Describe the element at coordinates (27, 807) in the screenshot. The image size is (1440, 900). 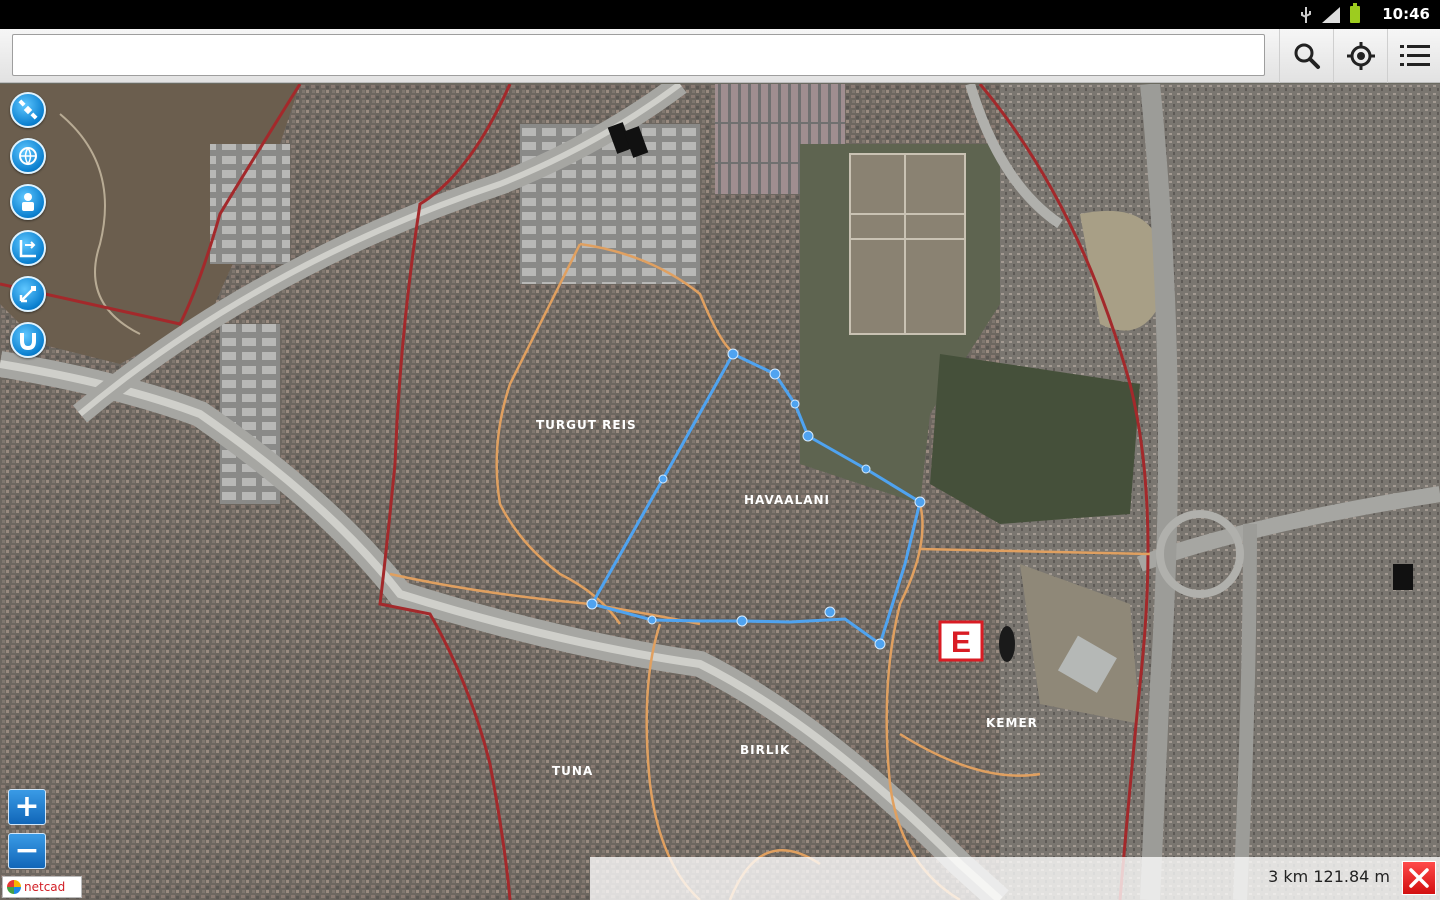
I see `zoom-in-button: +` at that location.